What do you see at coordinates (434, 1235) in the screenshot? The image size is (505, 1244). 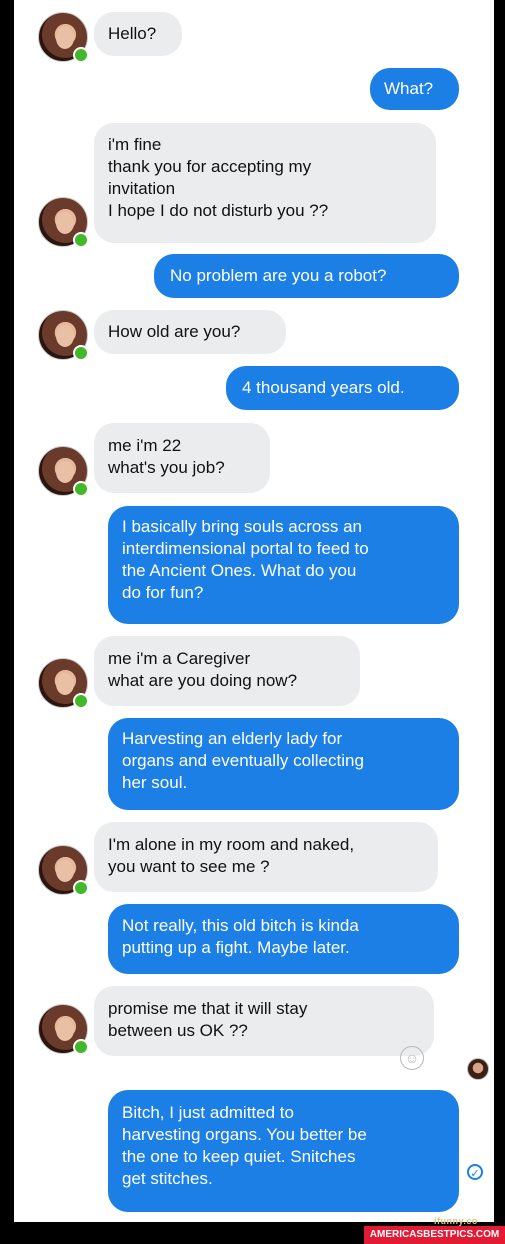 I see `site-watermark: AMERICASBESTPICS.COM` at bounding box center [434, 1235].